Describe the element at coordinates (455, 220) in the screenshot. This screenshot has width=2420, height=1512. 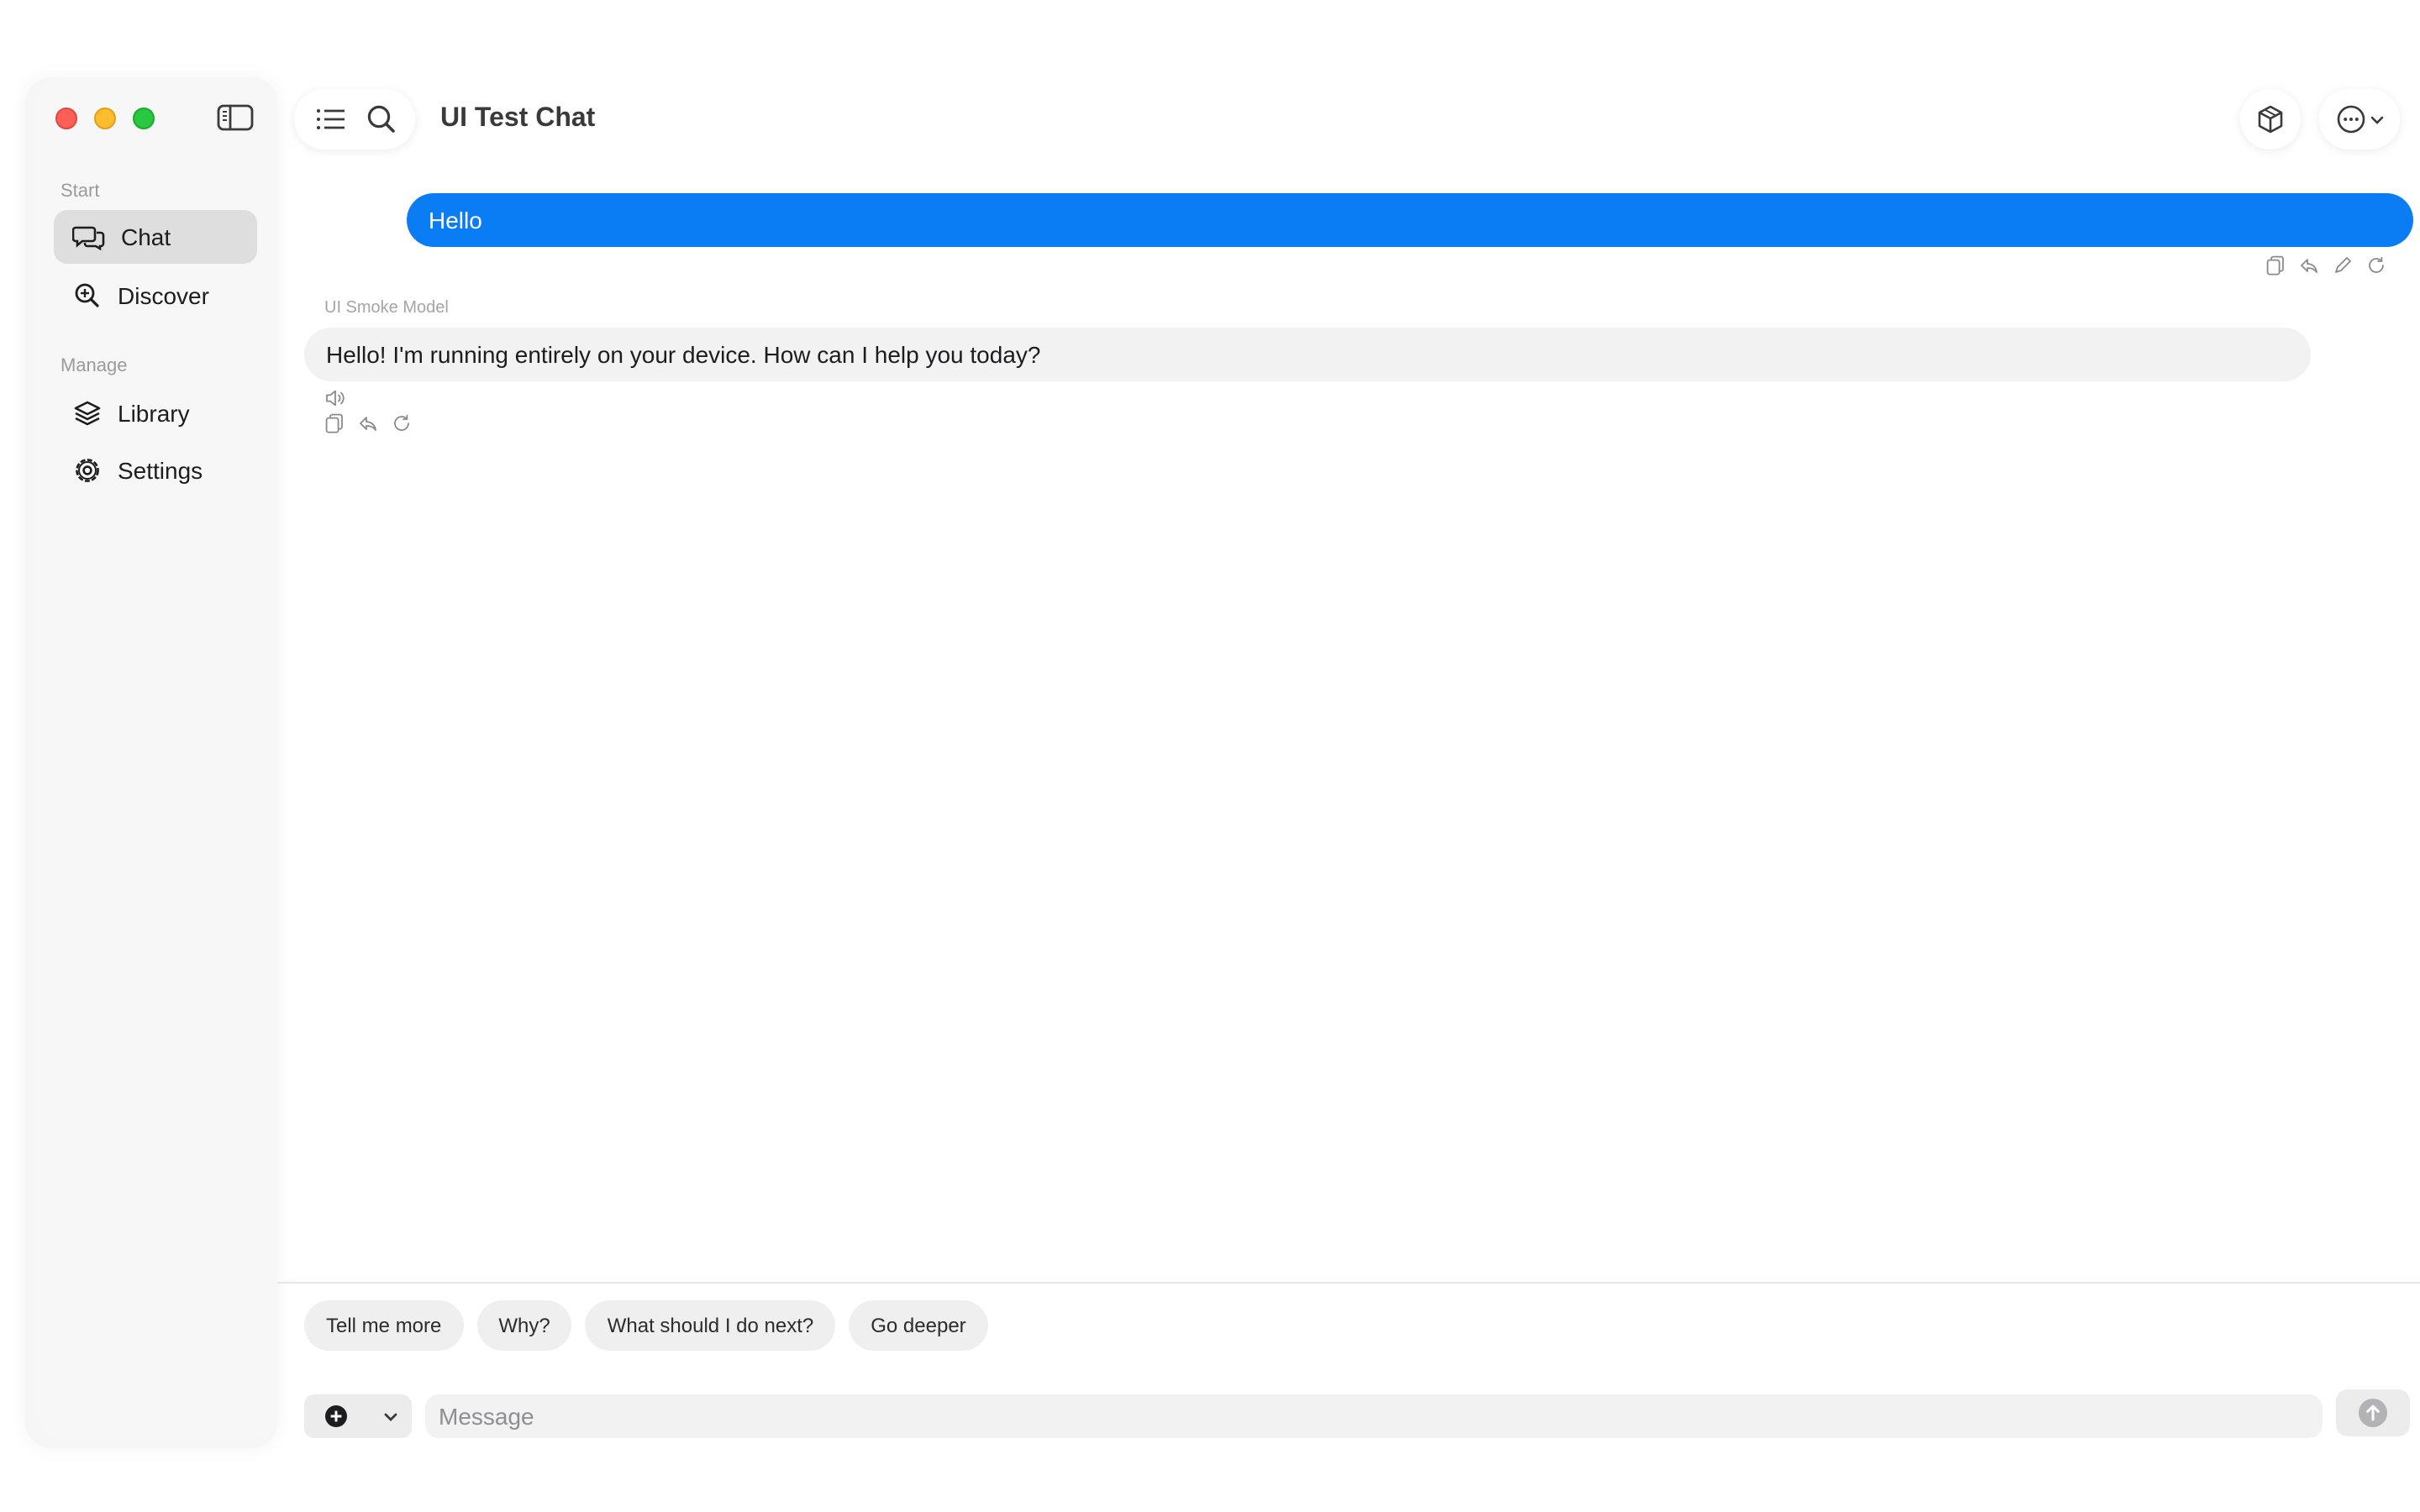
I see `user-message-text: Hello` at that location.